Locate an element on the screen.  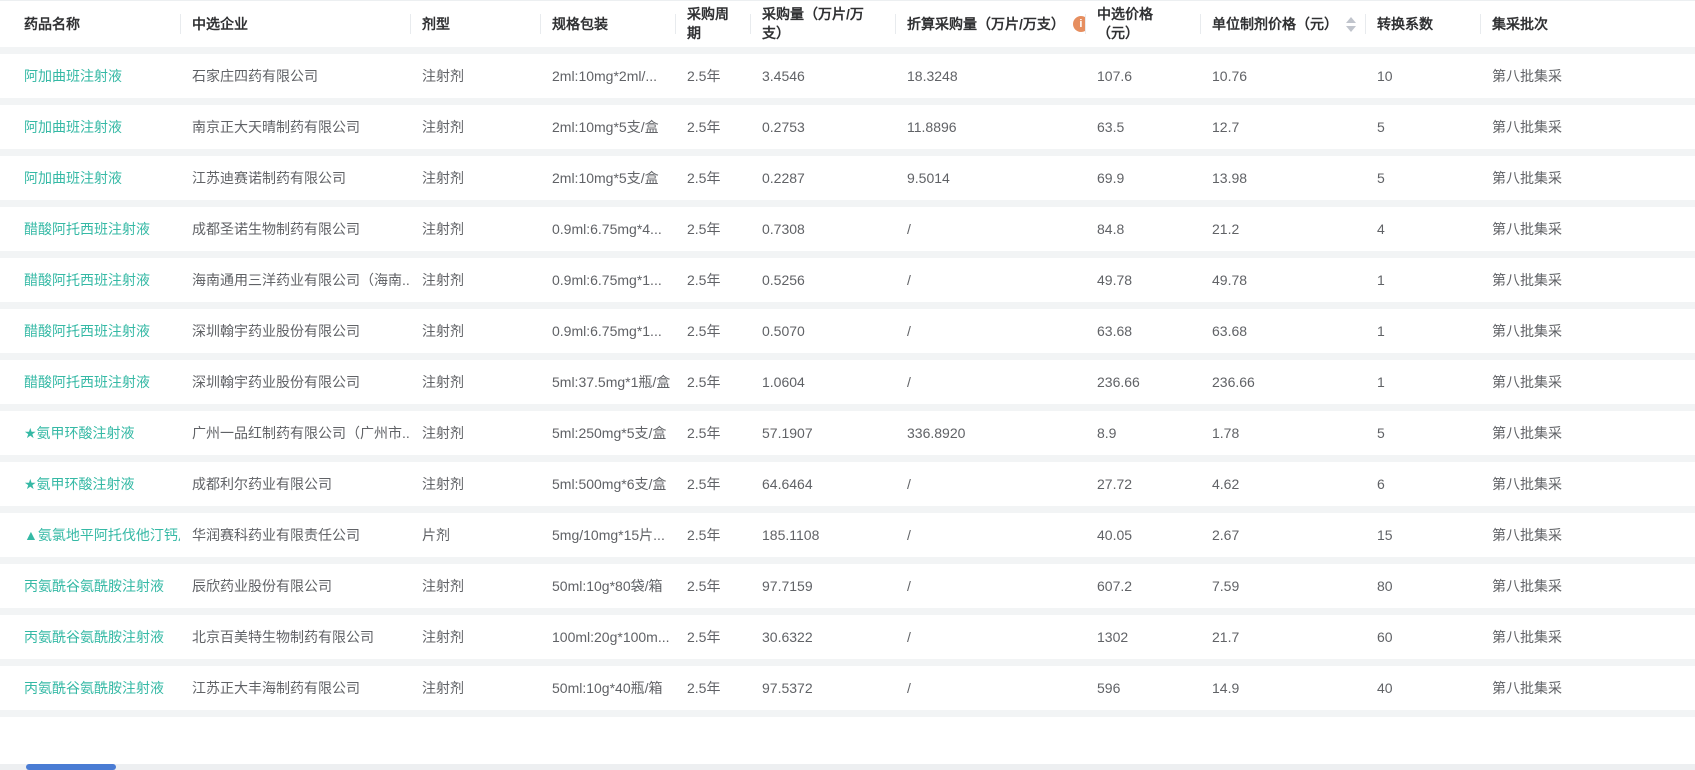
horizontal-scrollbar-thumb is located at coordinates (71, 767).